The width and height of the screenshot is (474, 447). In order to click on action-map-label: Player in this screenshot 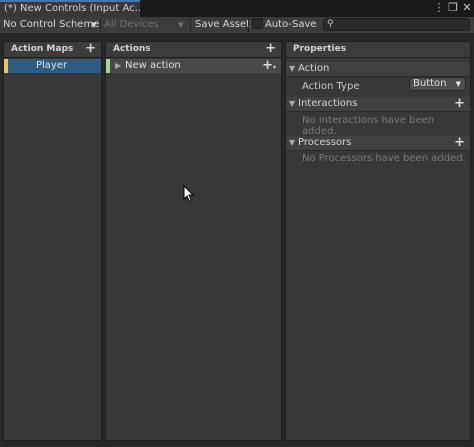, I will do `click(52, 65)`.